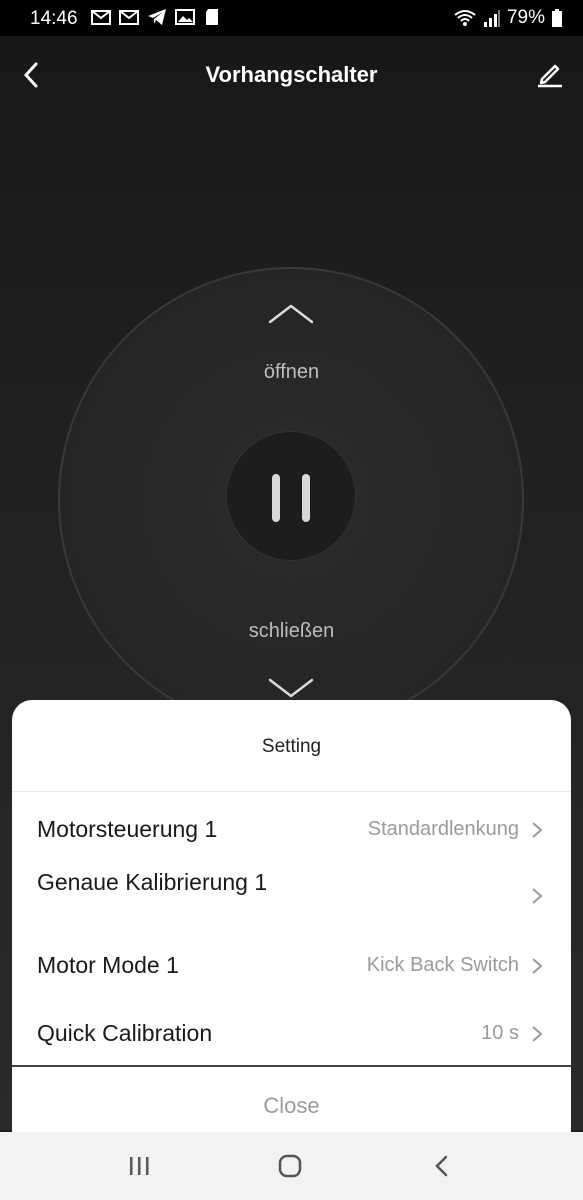 Image resolution: width=583 pixels, height=1200 pixels. Describe the element at coordinates (108, 965) in the screenshot. I see `setting-label: Motor Mode 1` at that location.